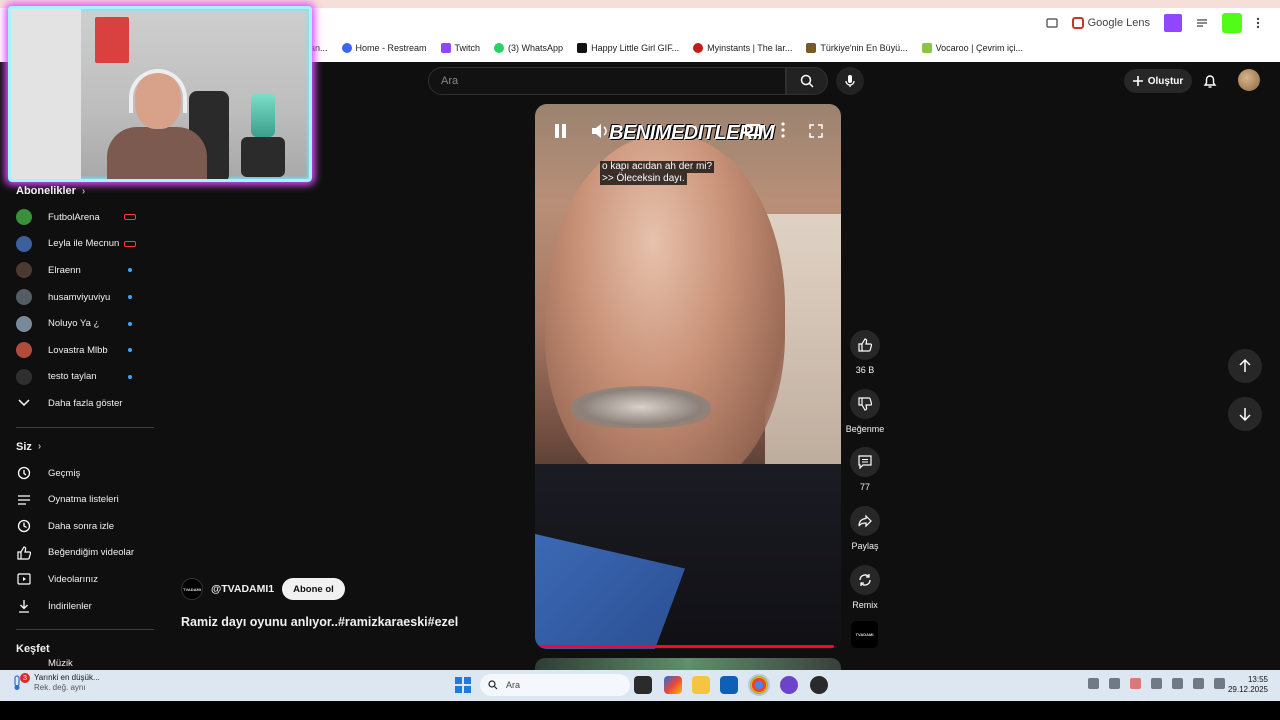  What do you see at coordinates (819, 685) in the screenshot?
I see `obs-icon` at bounding box center [819, 685].